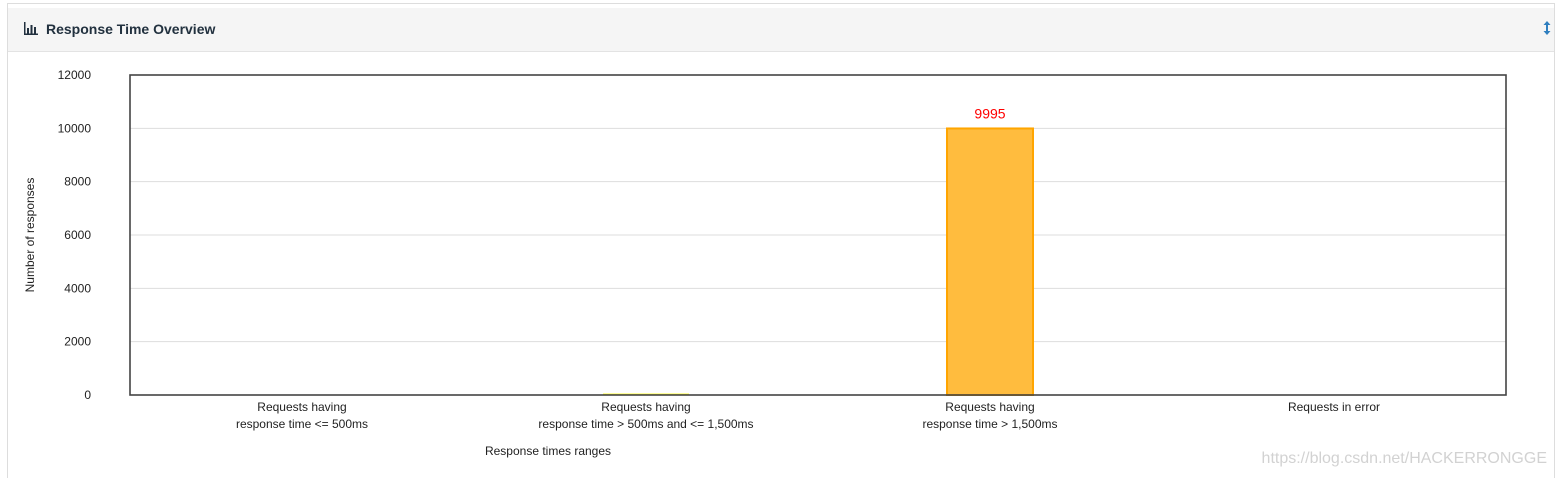  I want to click on bar-value-label: 9995, so click(989, 113).